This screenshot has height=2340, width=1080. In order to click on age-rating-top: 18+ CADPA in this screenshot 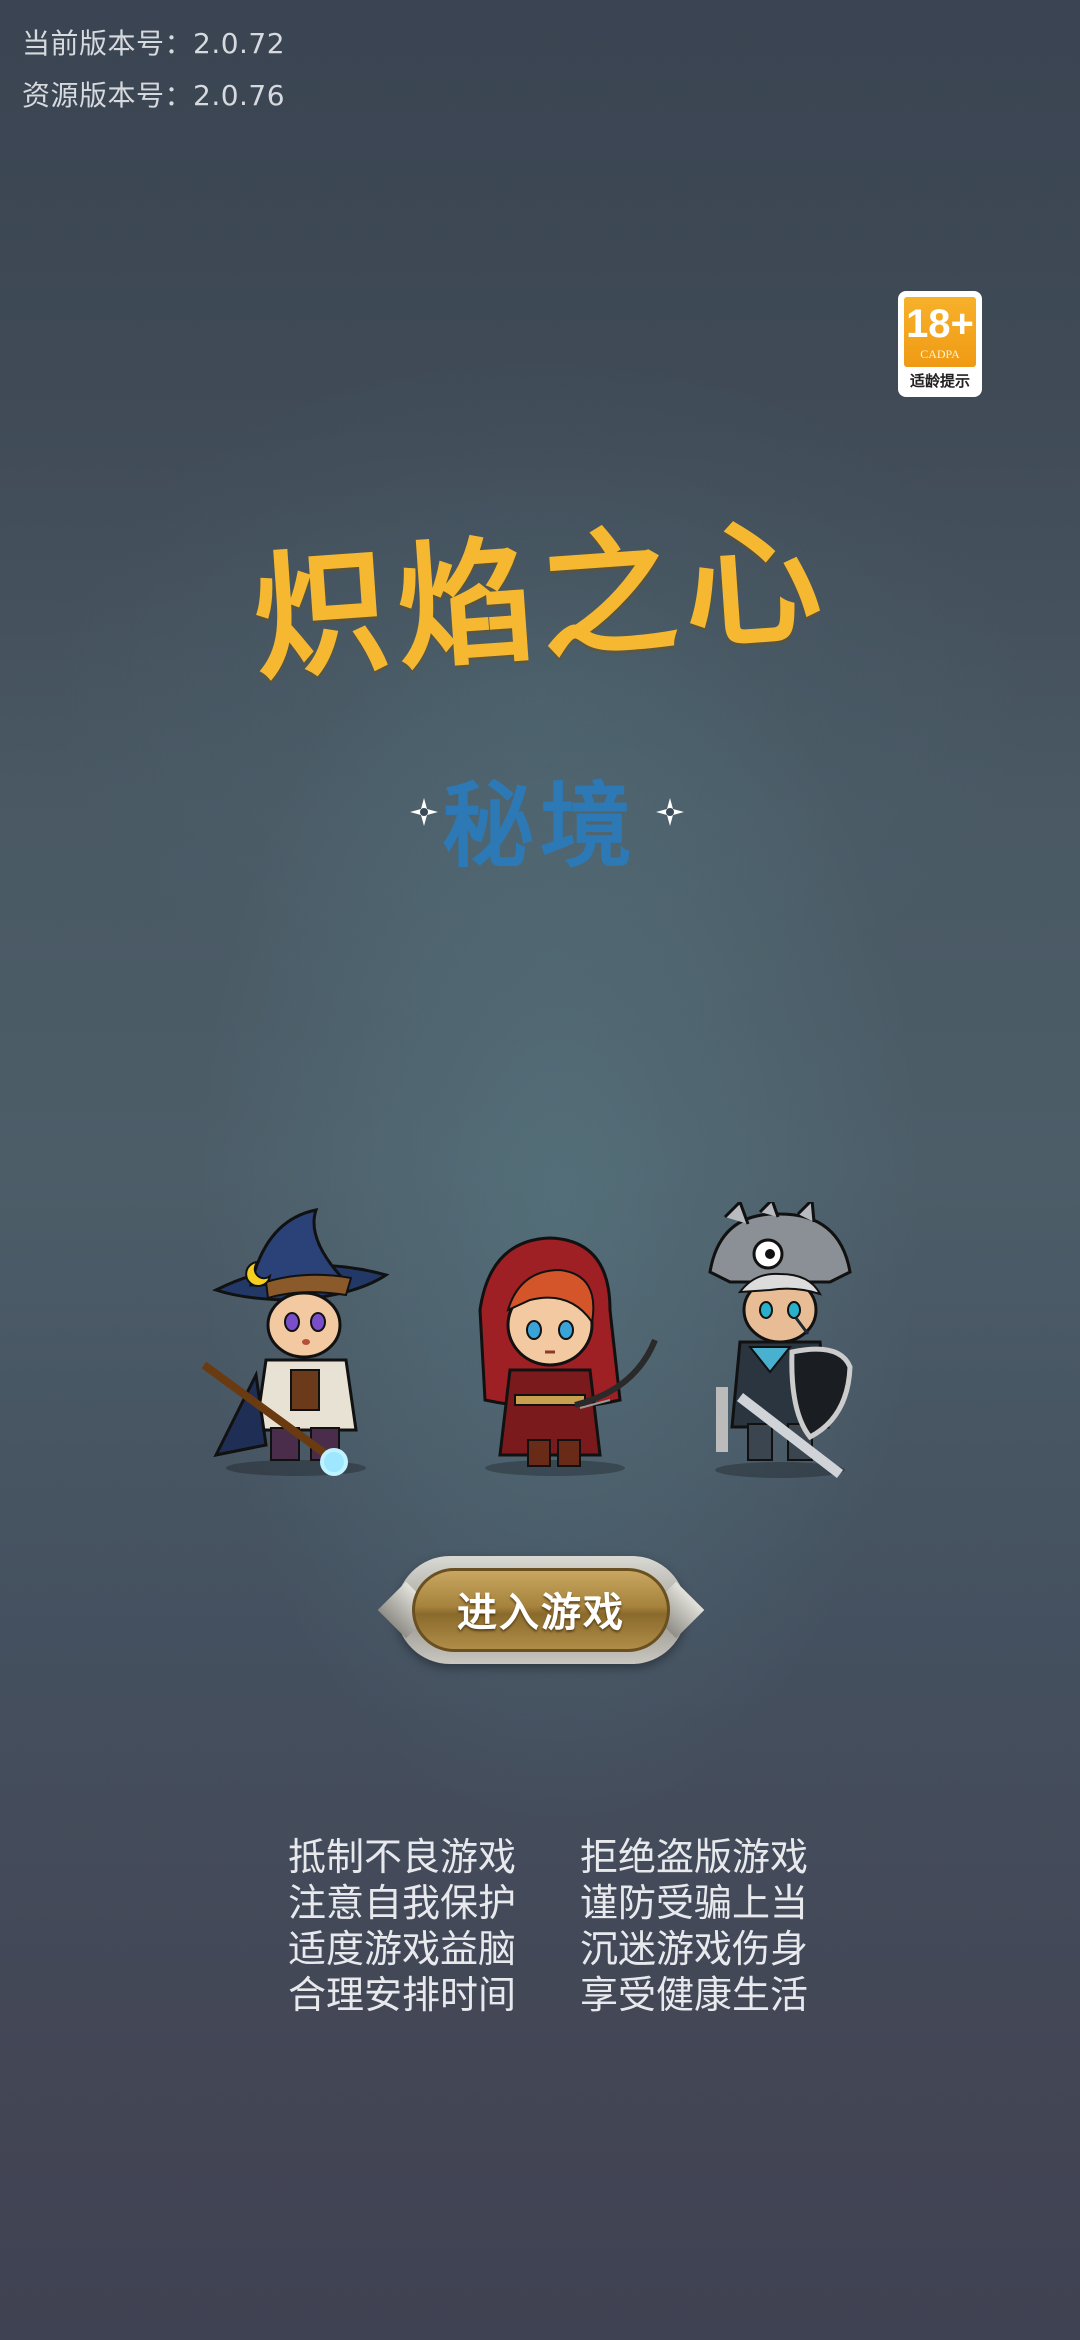, I will do `click(940, 332)`.